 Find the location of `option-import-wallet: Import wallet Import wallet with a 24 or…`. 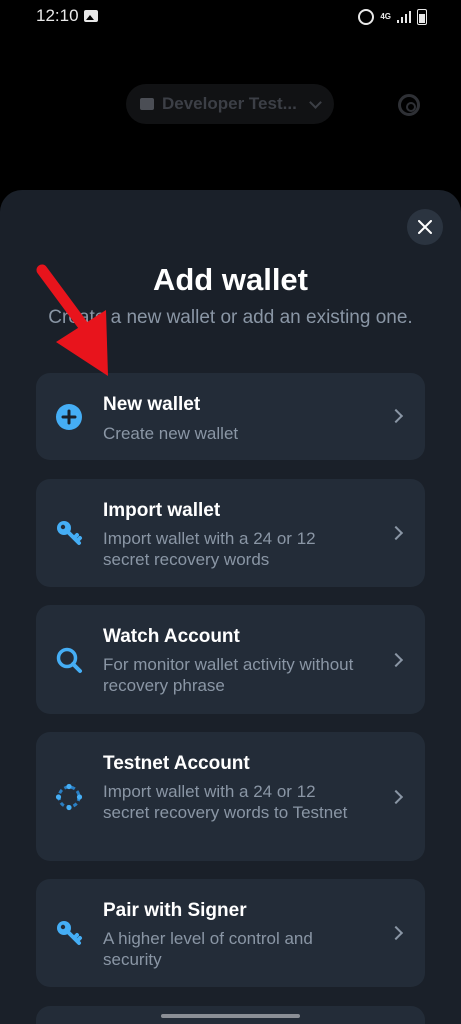

option-import-wallet: Import wallet Import wallet with a 24 or… is located at coordinates (230, 533).